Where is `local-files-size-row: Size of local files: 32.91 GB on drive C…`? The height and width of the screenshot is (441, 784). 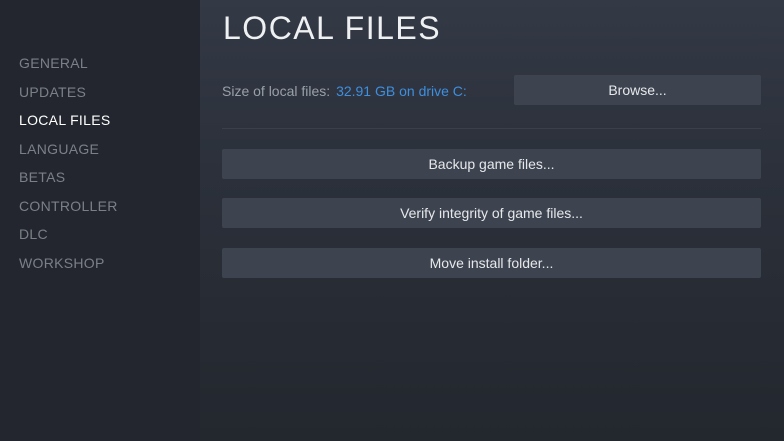
local-files-size-row: Size of local files: 32.91 GB on drive C… is located at coordinates (344, 91).